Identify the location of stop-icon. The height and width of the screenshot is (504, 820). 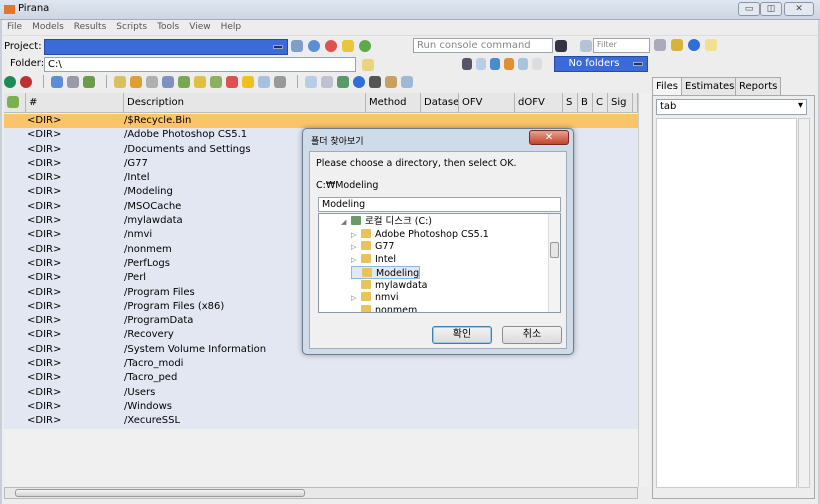
(26, 81).